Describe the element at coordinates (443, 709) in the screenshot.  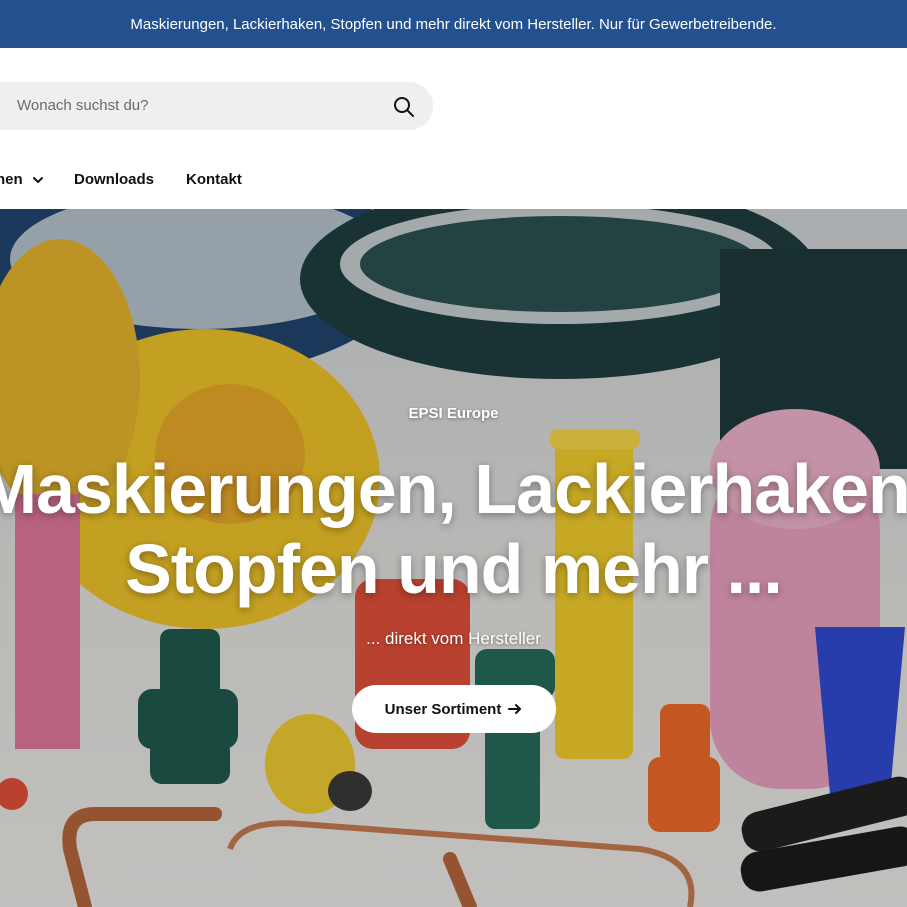
I see `cta-label: Unser Sortiment` at that location.